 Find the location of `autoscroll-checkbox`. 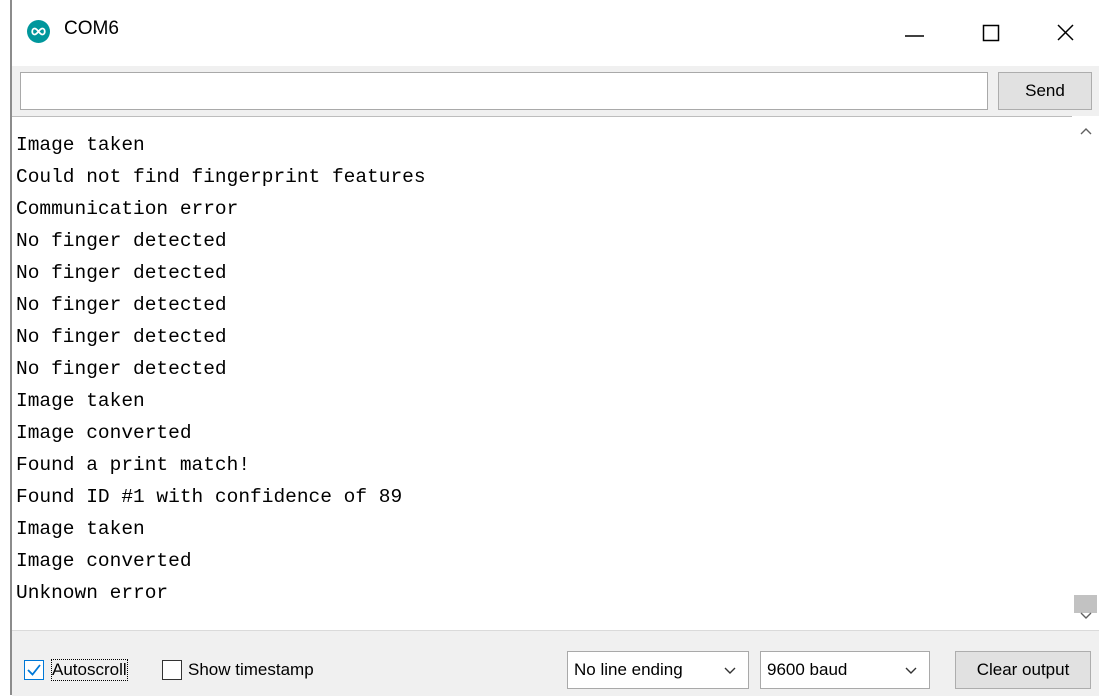

autoscroll-checkbox is located at coordinates (34, 670).